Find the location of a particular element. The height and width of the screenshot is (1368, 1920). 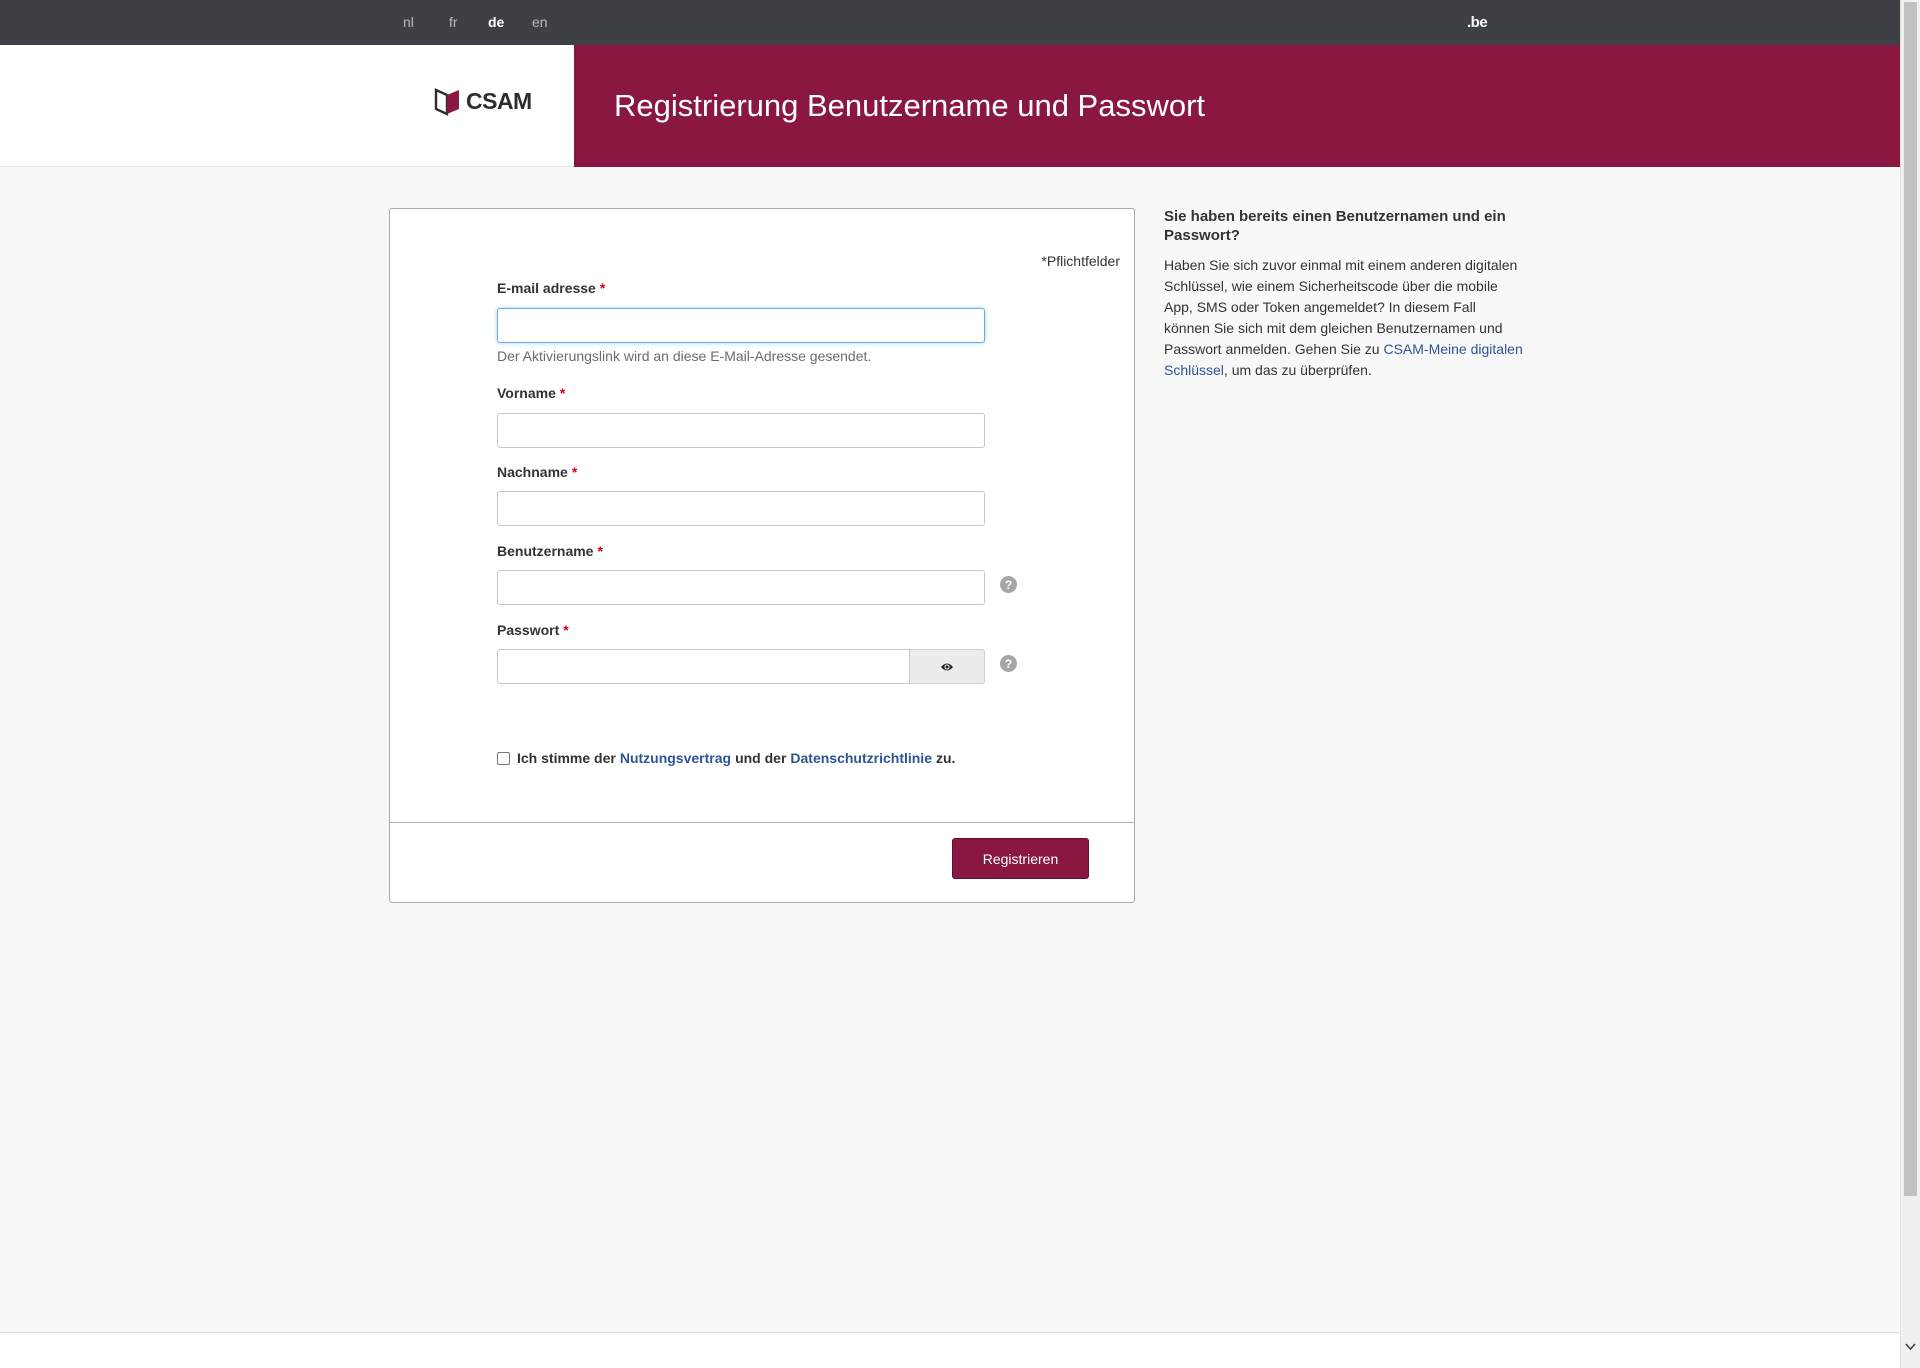

footer-area is located at coordinates (950, 1350).